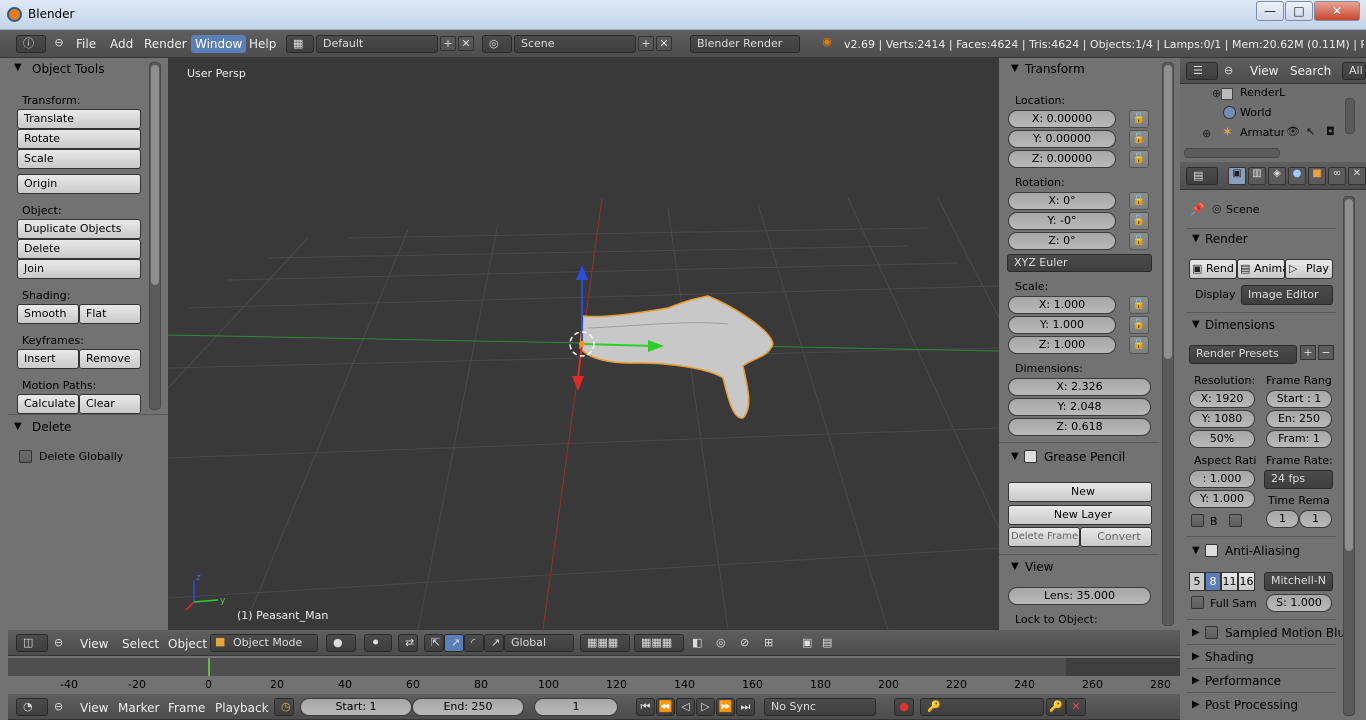  What do you see at coordinates (1349, 456) in the screenshot?
I see `render-properties-scrollbar` at bounding box center [1349, 456].